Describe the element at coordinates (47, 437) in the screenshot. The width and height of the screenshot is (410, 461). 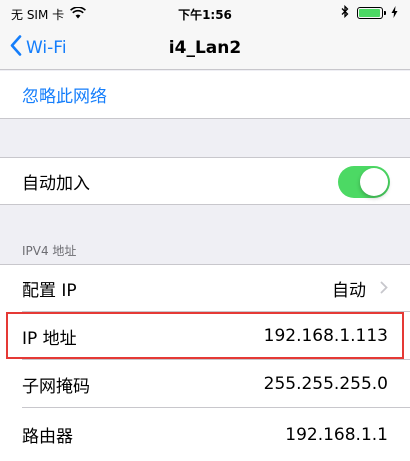
I see `router-label: 路由器` at that location.